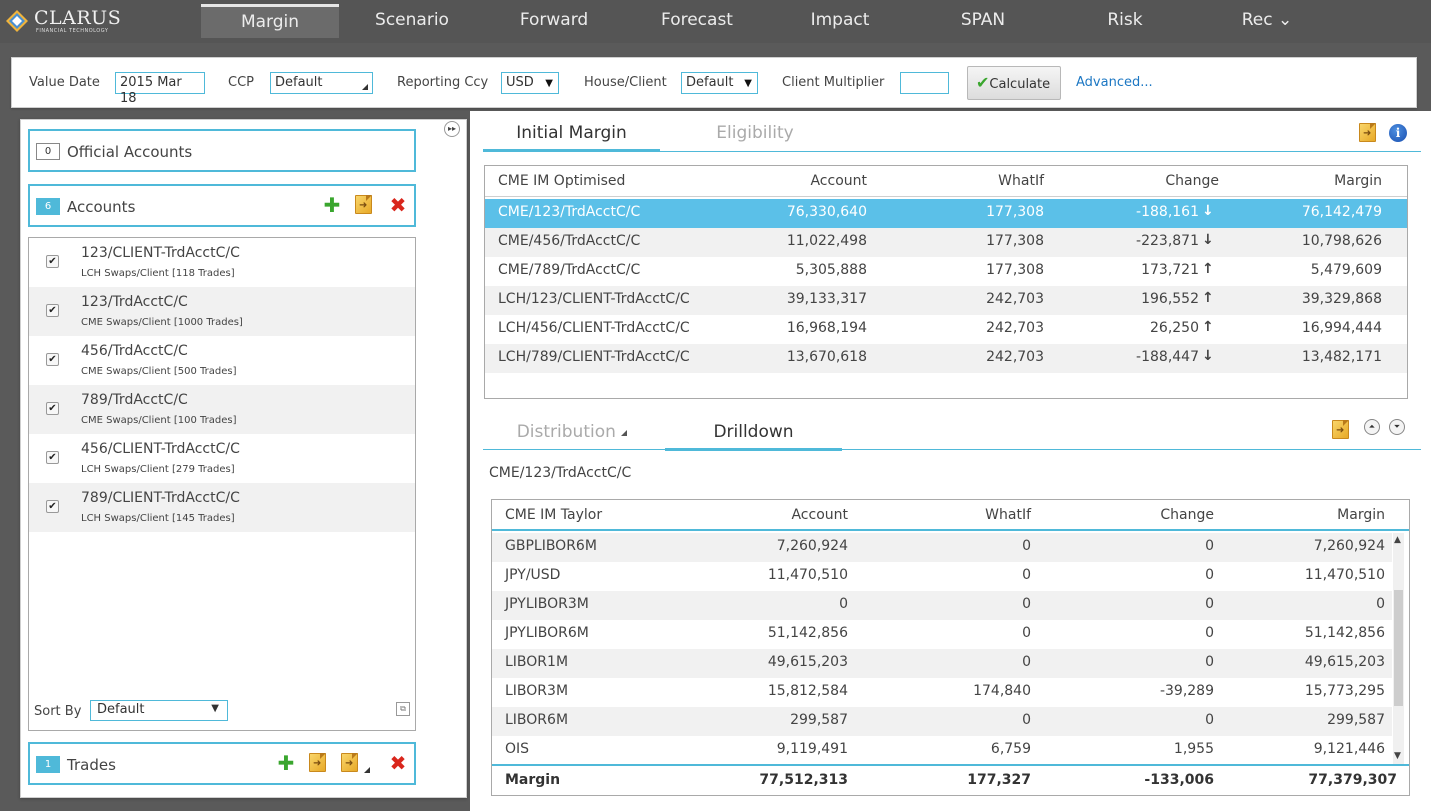  What do you see at coordinates (159, 371) in the screenshot?
I see `account-detail: CME Swaps/Client [500 Trades]` at bounding box center [159, 371].